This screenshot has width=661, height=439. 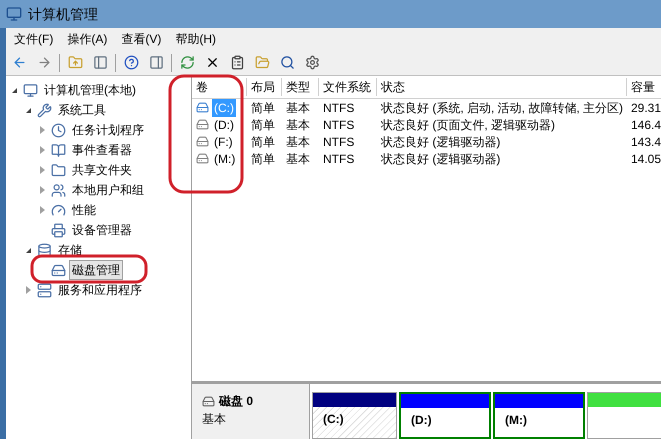 I want to click on tree-item: 设备管理器, so click(x=102, y=230).